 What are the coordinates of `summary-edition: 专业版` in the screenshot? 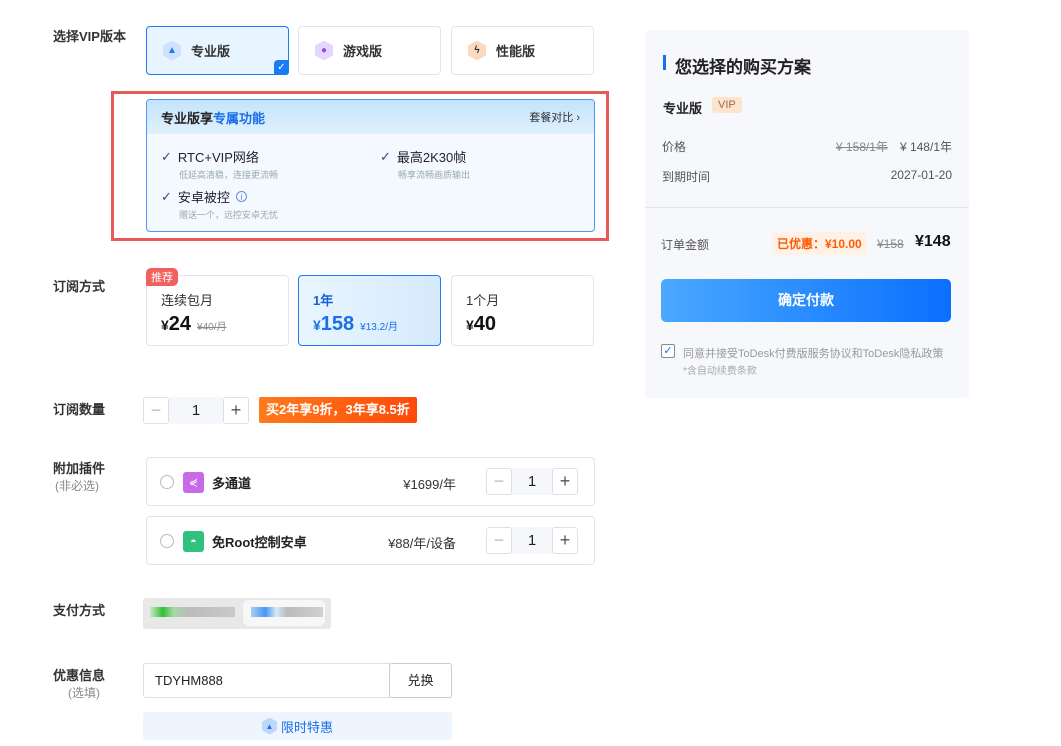 It's located at (683, 108).